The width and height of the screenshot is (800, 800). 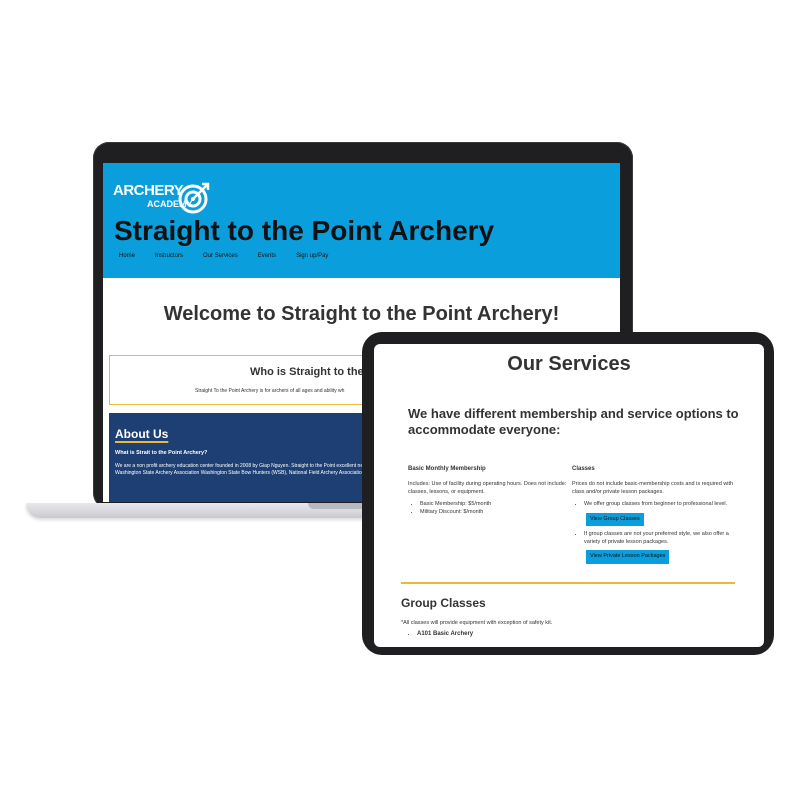 I want to click on nav-instructors: Instructors, so click(x=169, y=256).